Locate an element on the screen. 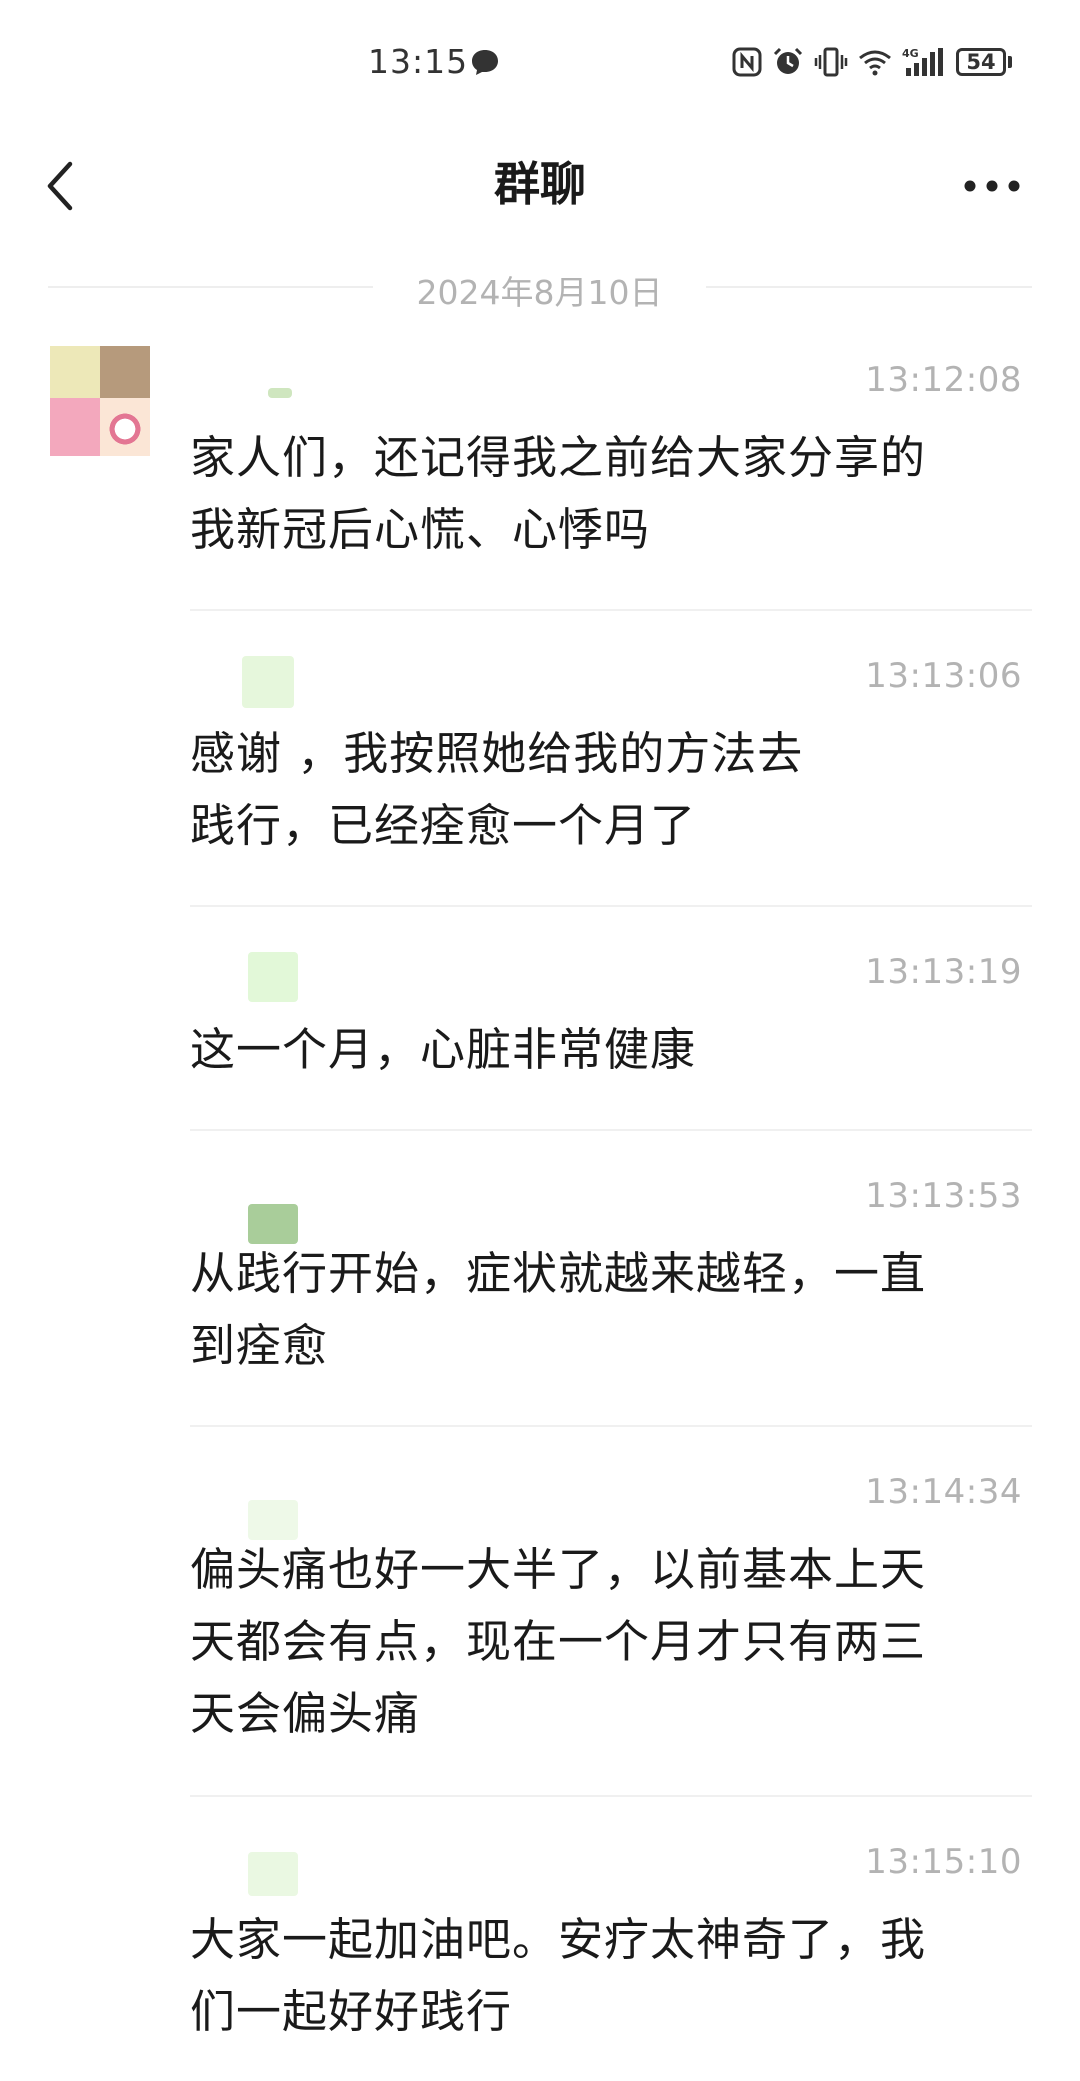 The width and height of the screenshot is (1080, 2081). svg-text: 4G is located at coordinates (910, 53).